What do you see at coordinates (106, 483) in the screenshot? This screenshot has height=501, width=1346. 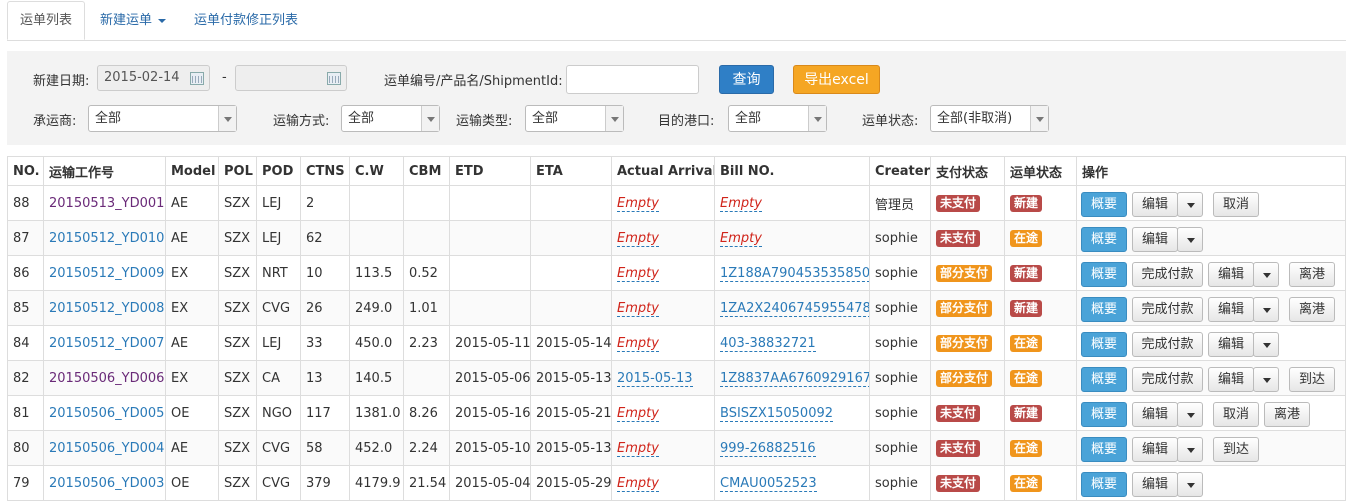 I see `job-no-link: 20150506_YD003` at bounding box center [106, 483].